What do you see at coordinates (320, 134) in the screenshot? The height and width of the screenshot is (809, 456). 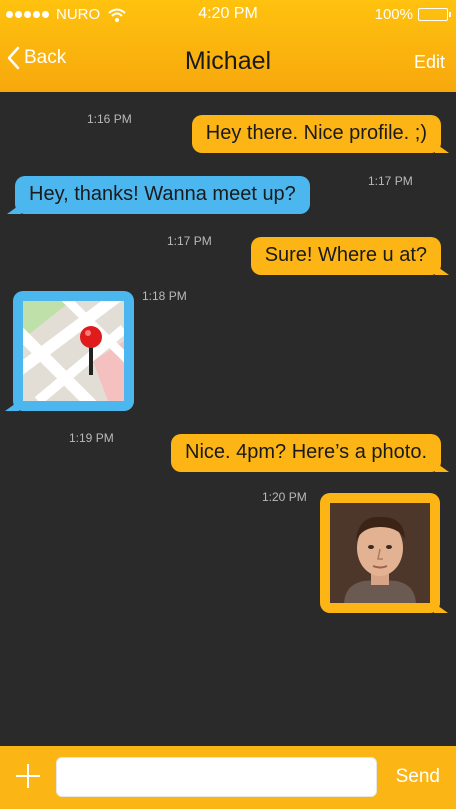 I see `message-bubble-outgoing: Hey there. Nice profile. ;)` at bounding box center [320, 134].